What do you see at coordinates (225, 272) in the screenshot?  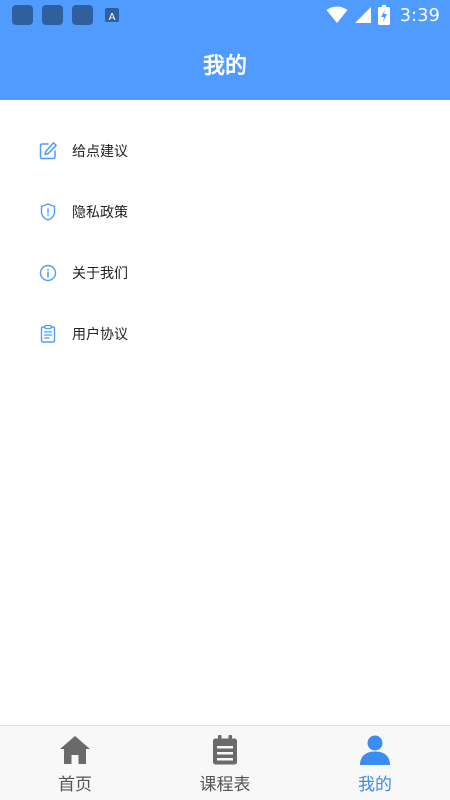 I see `menu-item-about-us: 关于我们` at bounding box center [225, 272].